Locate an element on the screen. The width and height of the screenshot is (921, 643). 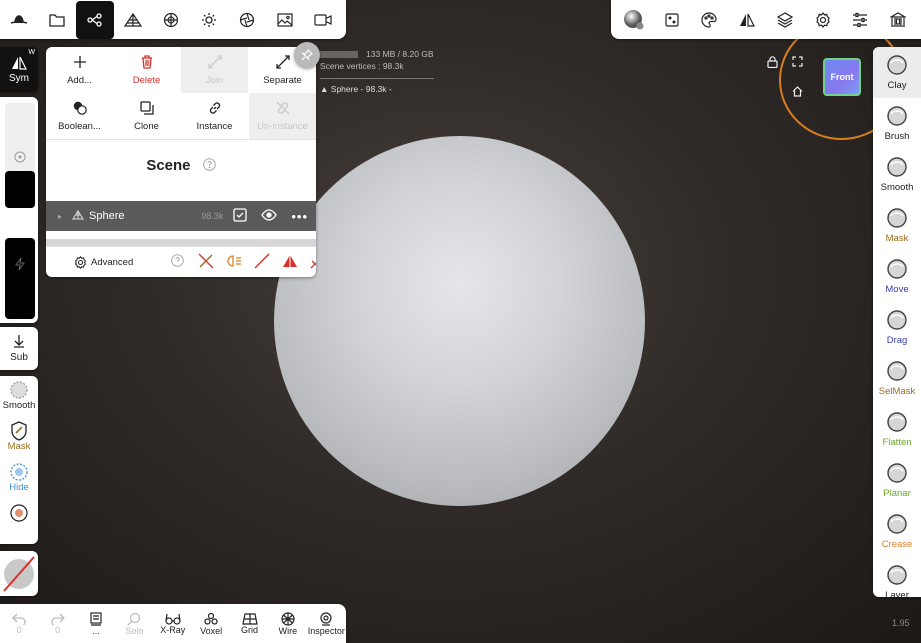
tool-selmask: SelMask is located at coordinates (897, 378).